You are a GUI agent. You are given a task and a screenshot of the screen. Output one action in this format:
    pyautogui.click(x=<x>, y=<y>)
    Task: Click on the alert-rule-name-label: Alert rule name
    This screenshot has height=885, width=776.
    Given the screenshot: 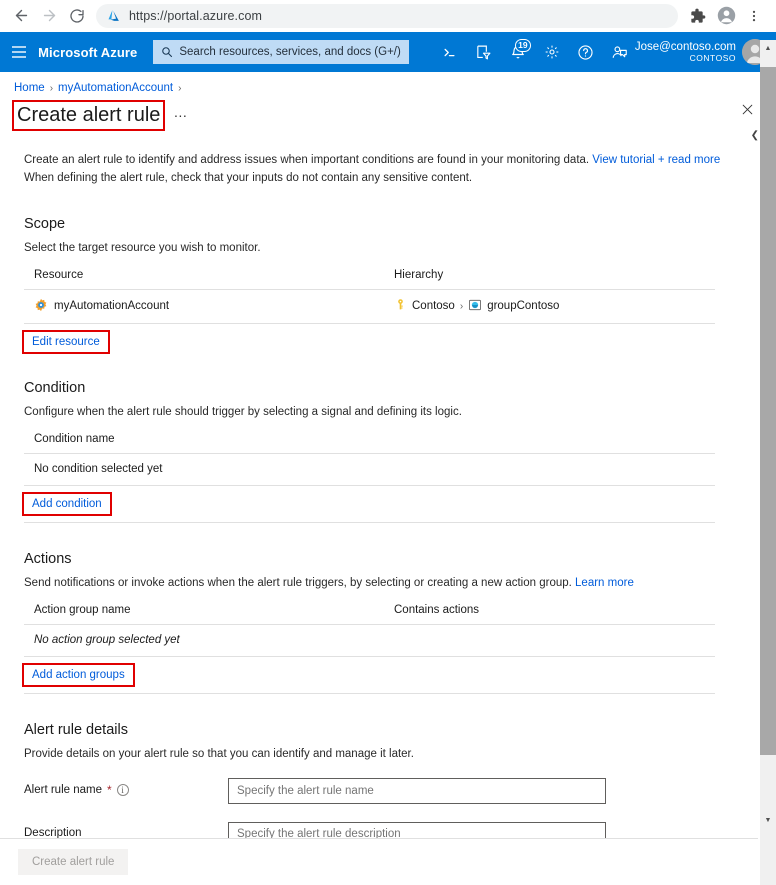 What is the action you would take?
    pyautogui.click(x=63, y=789)
    